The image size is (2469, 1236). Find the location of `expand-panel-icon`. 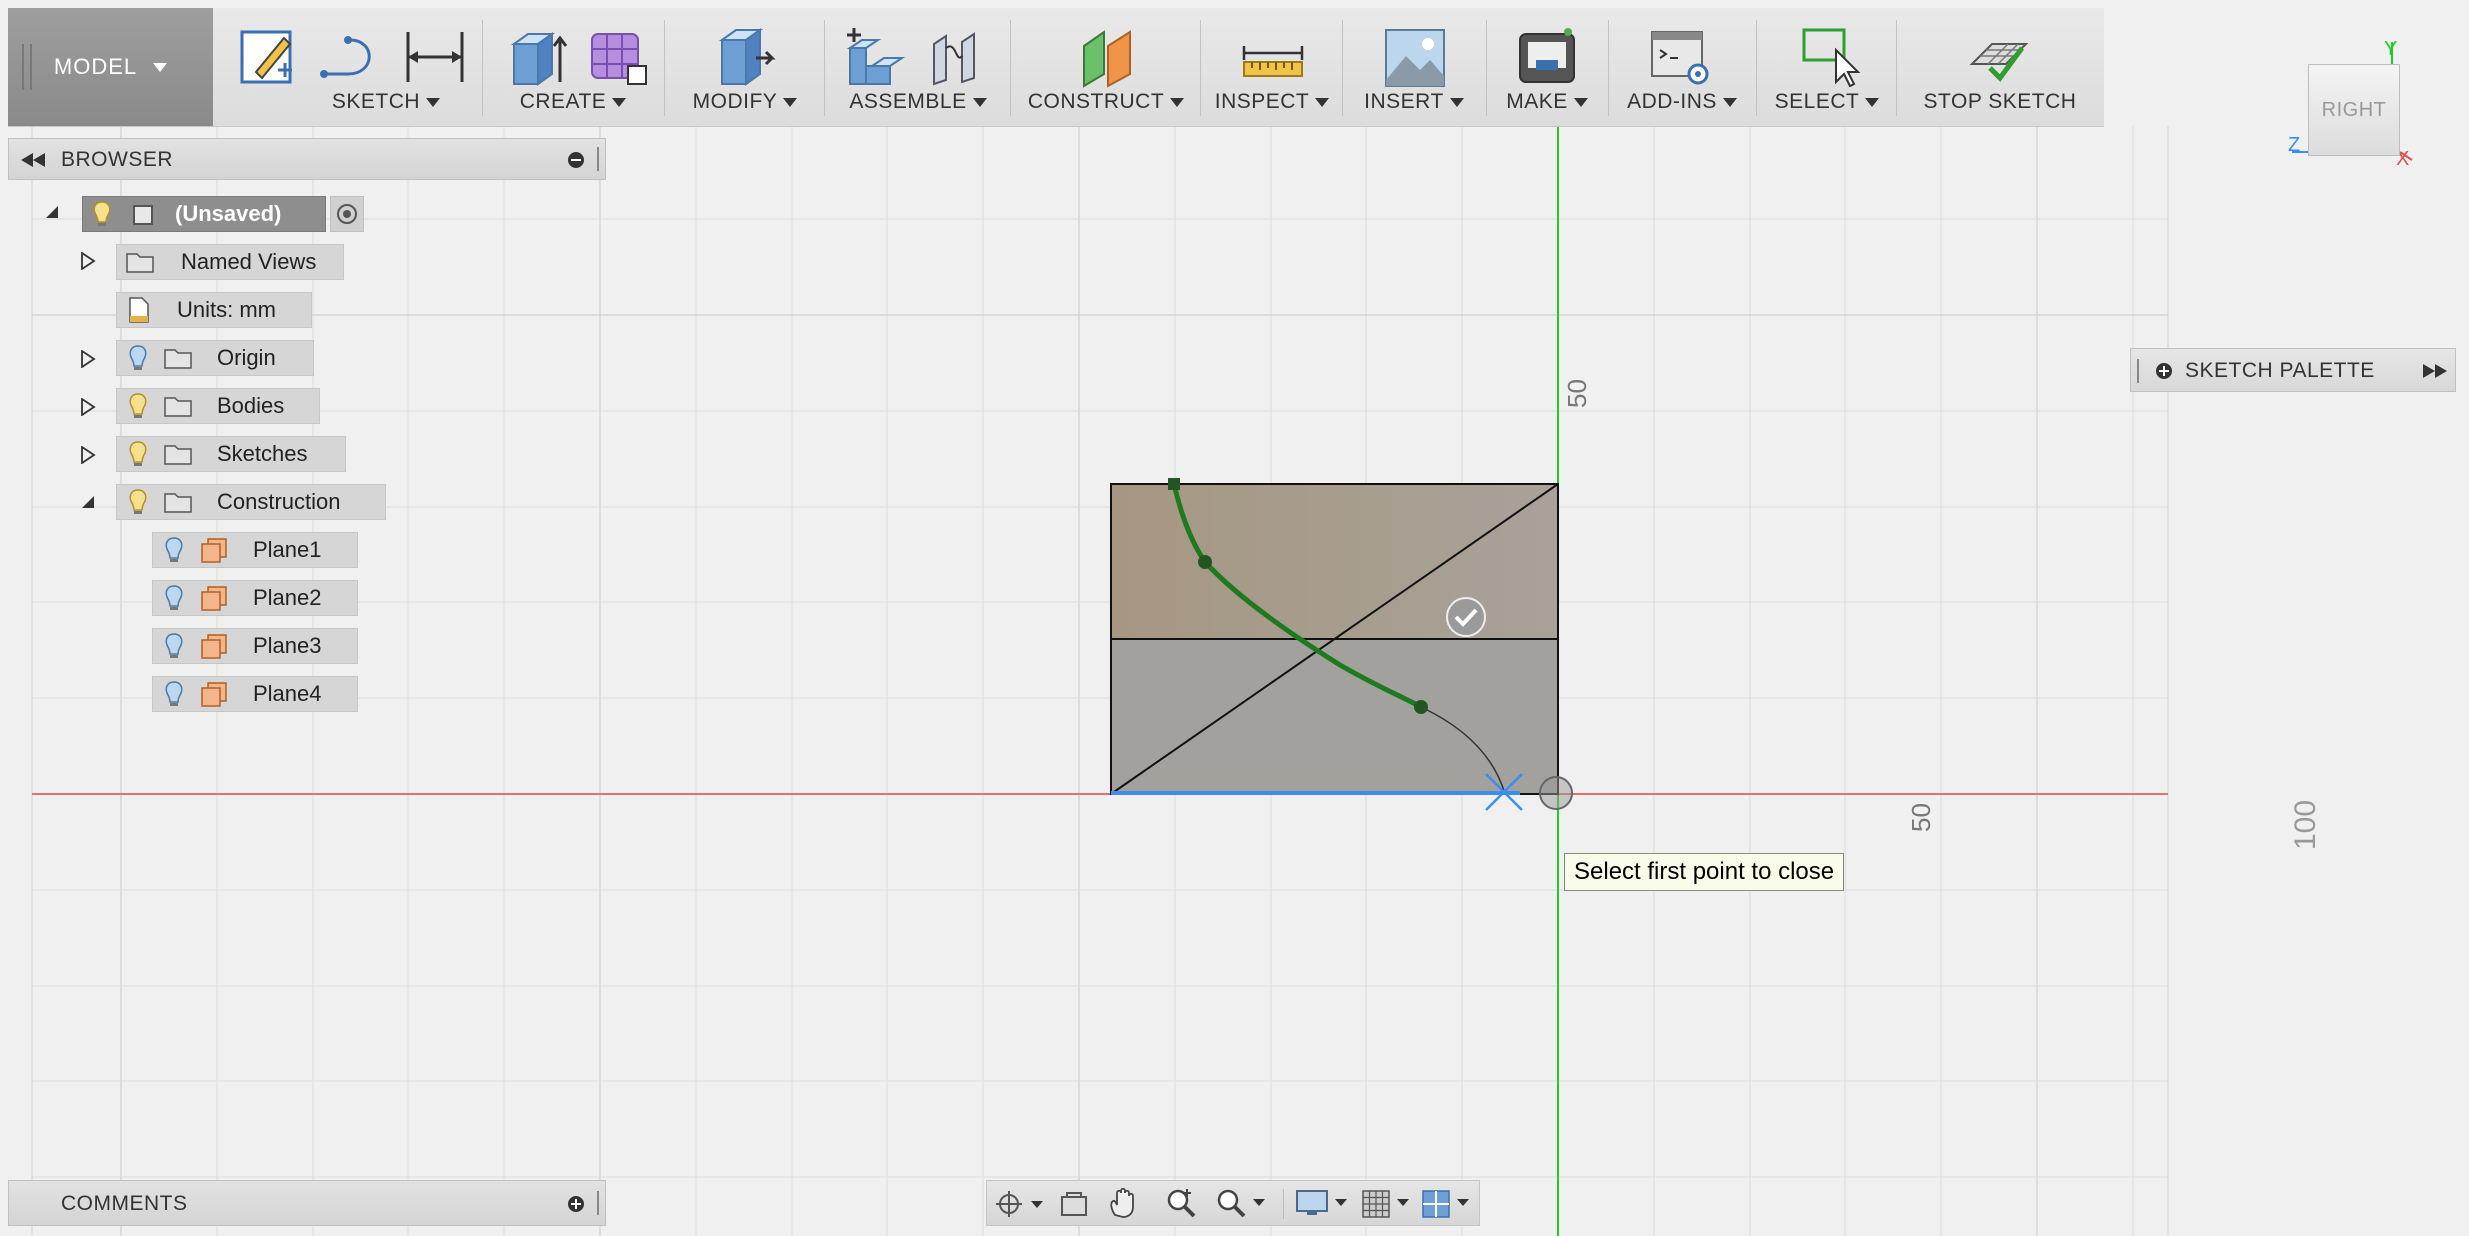

expand-panel-icon is located at coordinates (2435, 371).